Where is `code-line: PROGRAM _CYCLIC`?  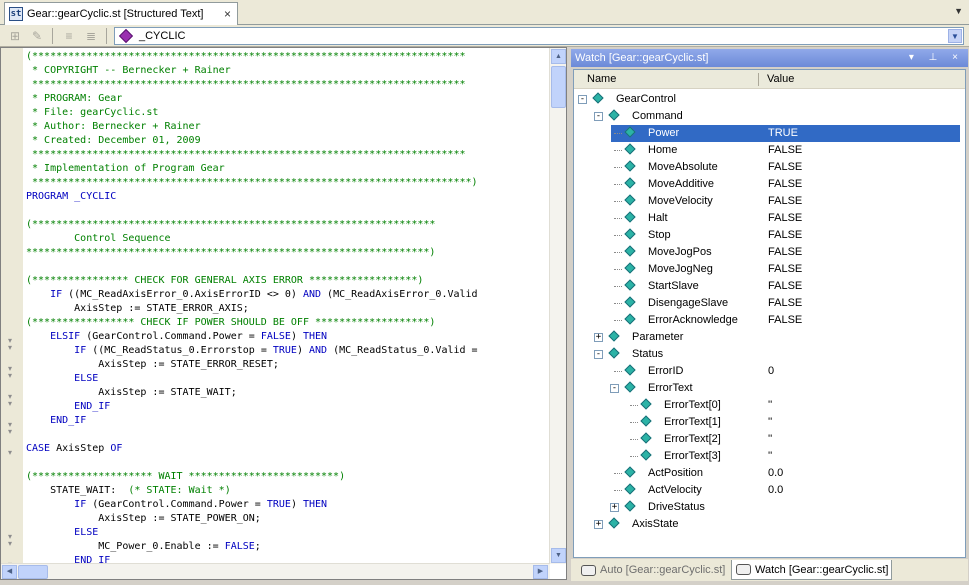 code-line: PROGRAM _CYCLIC is located at coordinates (288, 197).